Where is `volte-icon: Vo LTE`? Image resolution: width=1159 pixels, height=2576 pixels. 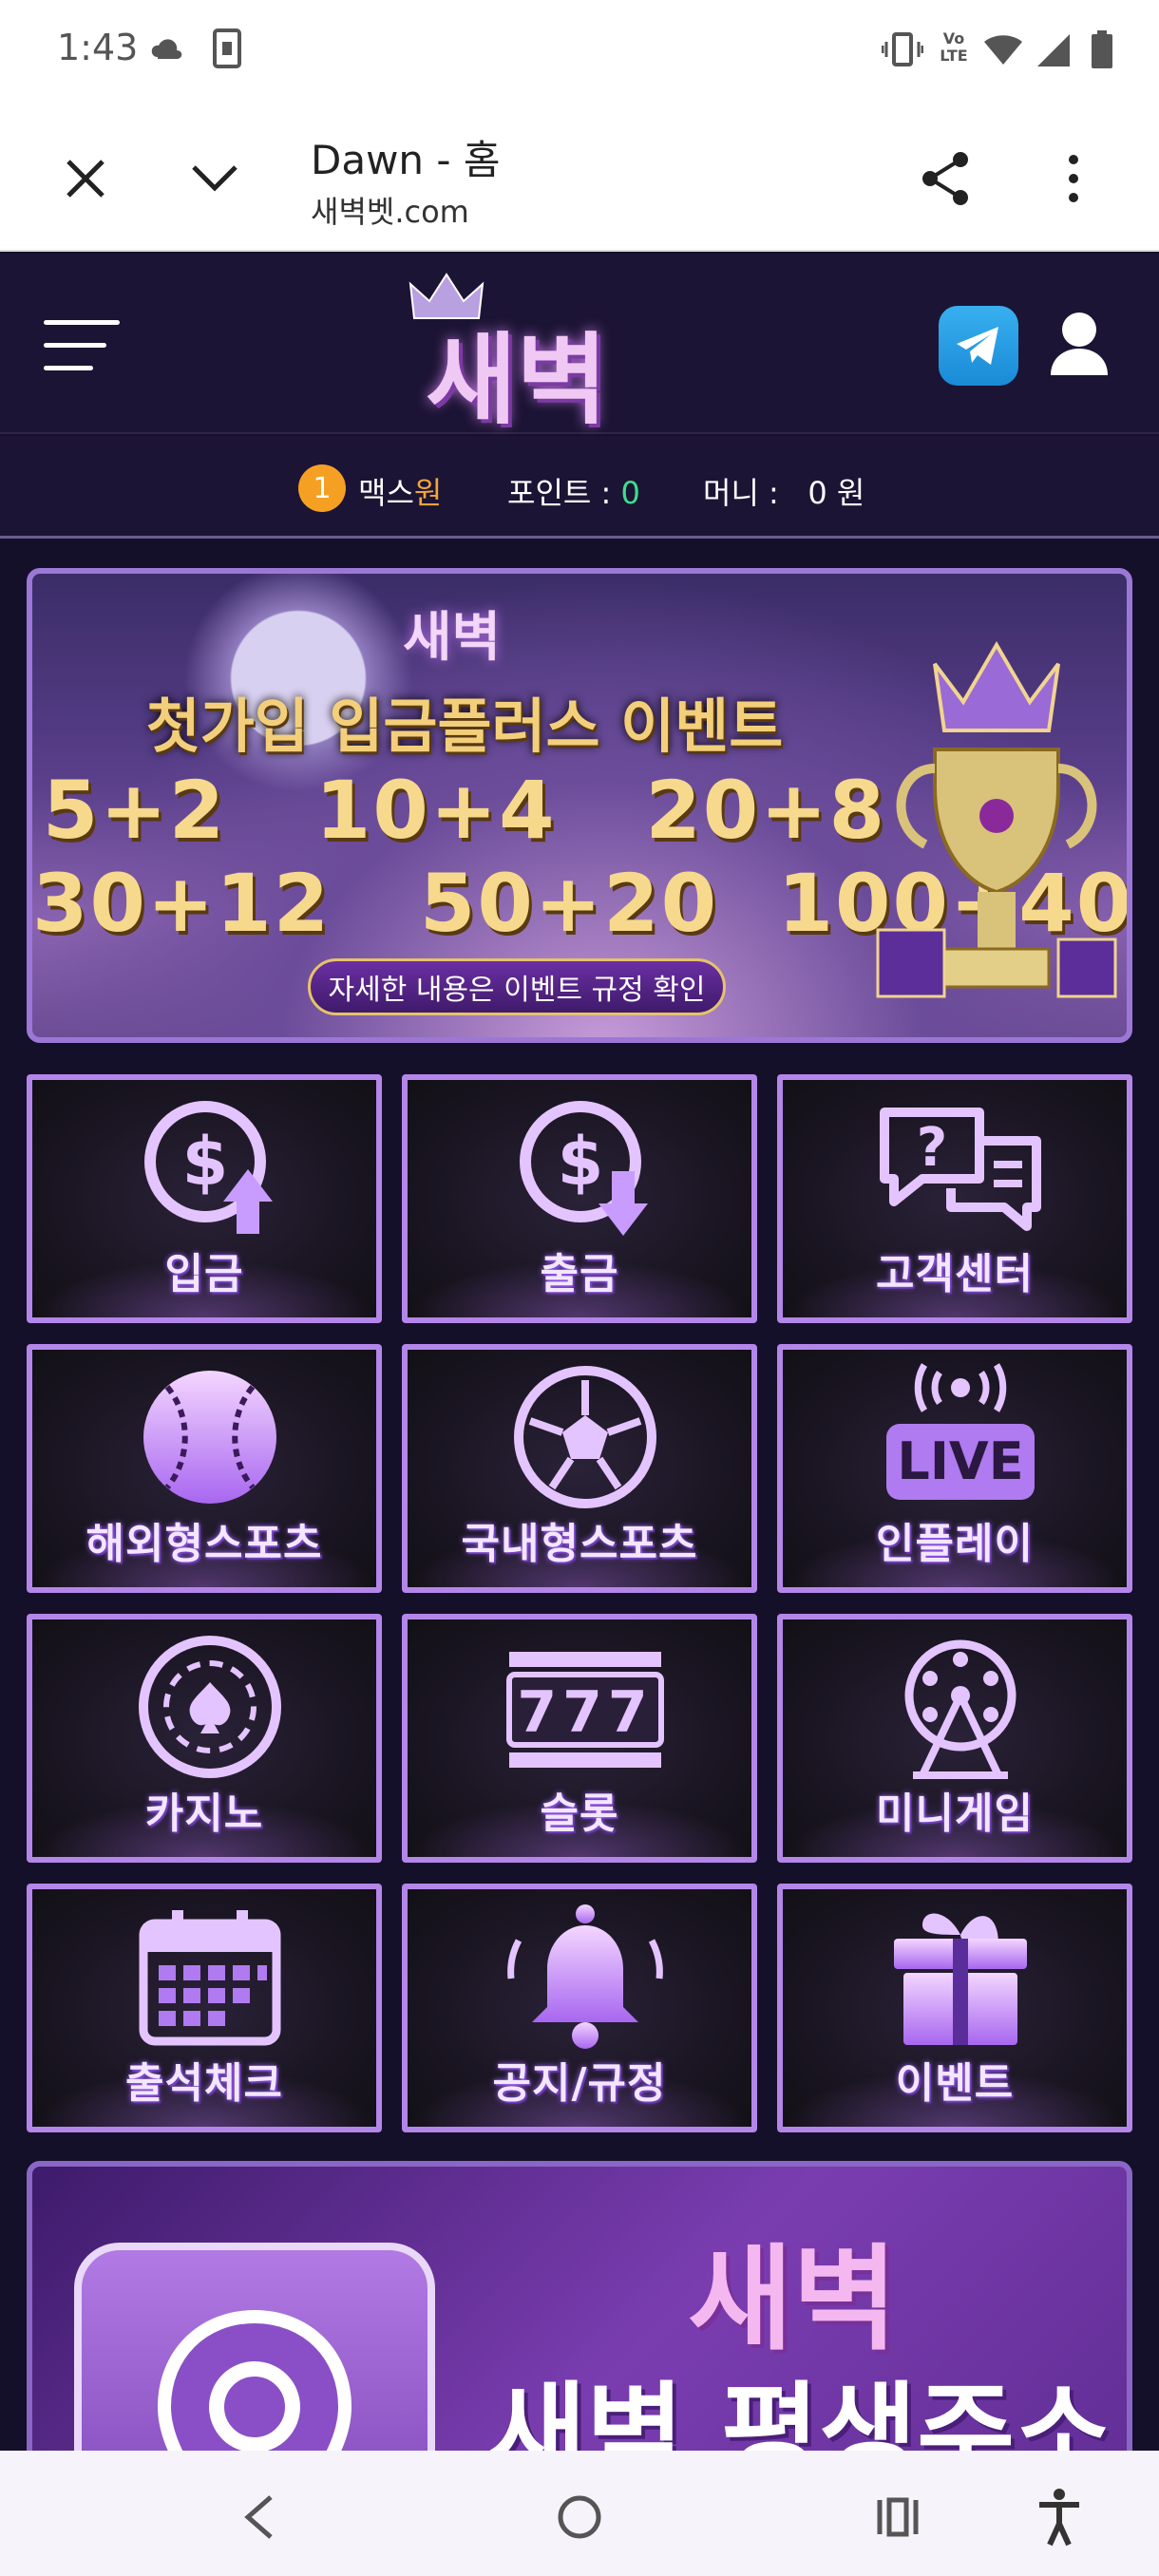 volte-icon: Vo LTE is located at coordinates (954, 47).